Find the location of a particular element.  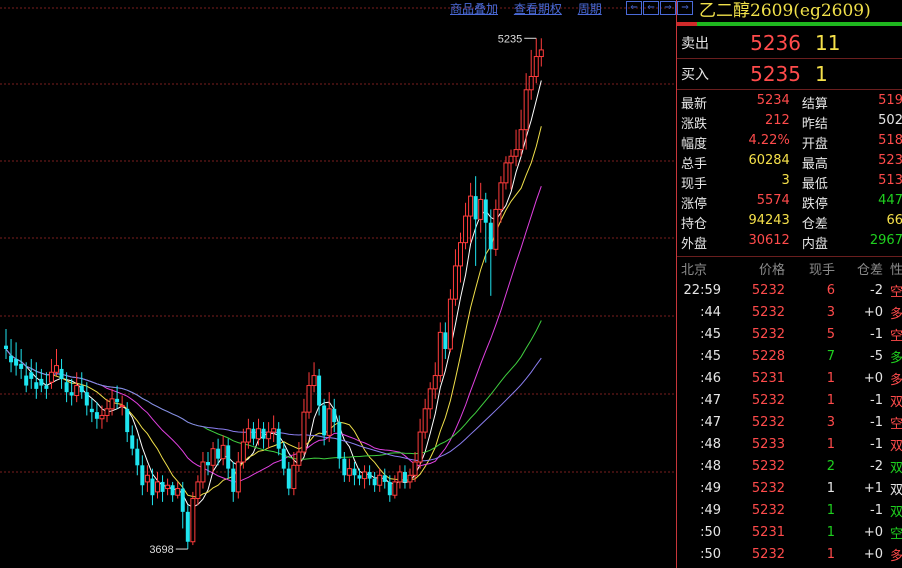

prev-page-icon: ⇐ is located at coordinates (651, 8).